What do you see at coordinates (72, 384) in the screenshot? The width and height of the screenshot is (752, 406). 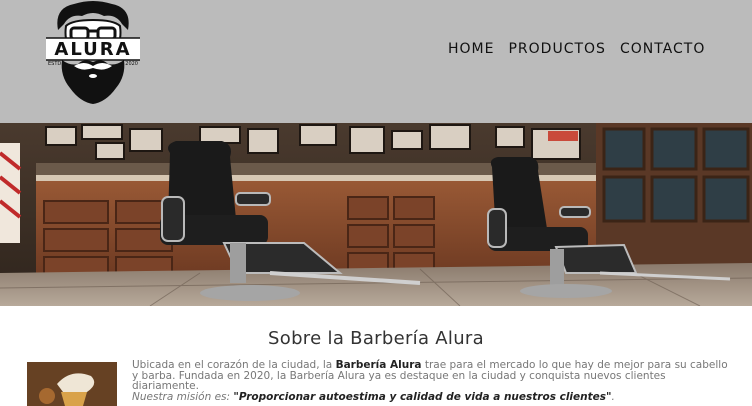 I see `shaving-brush-image` at bounding box center [72, 384].